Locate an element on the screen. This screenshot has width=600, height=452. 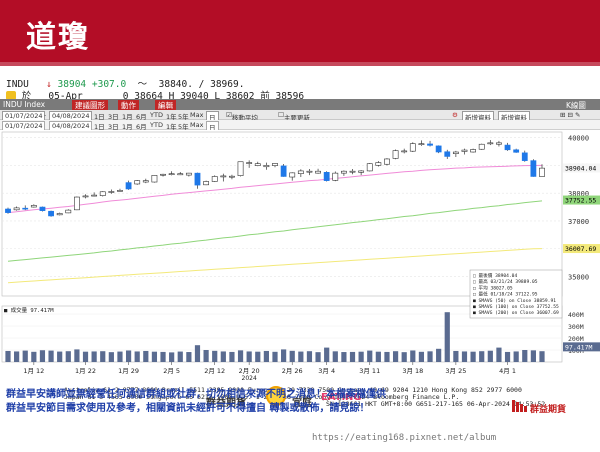
x-tick-label: 2月 20 is located at coordinates (249, 371).